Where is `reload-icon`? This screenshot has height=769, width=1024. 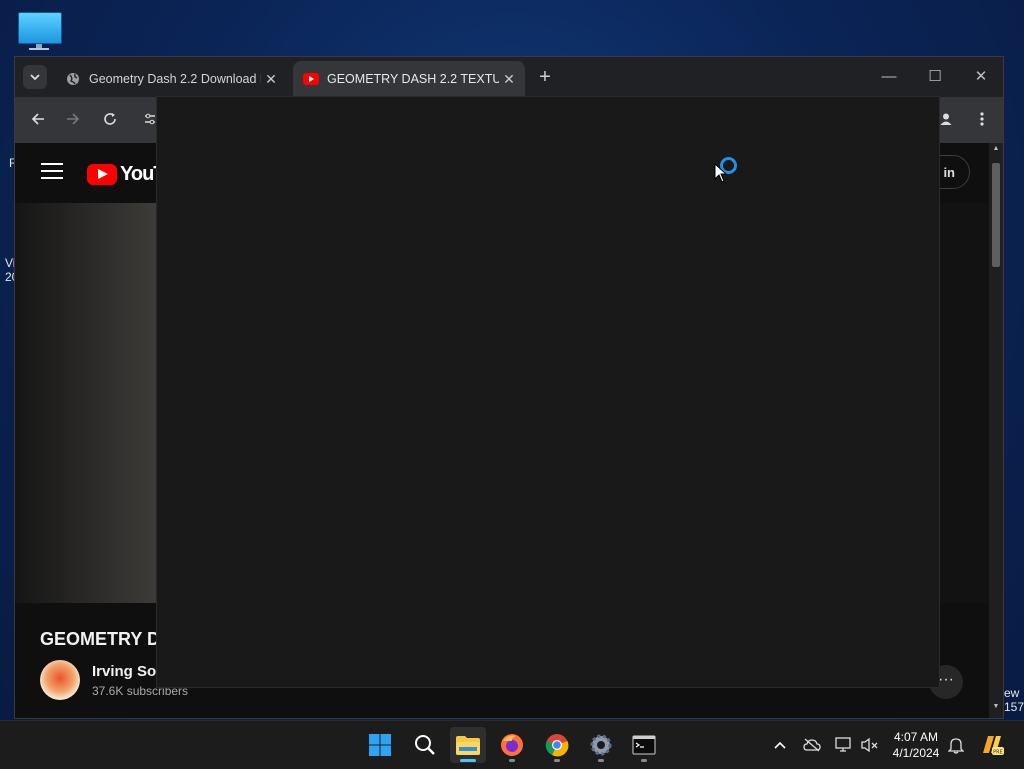 reload-icon is located at coordinates (110, 119).